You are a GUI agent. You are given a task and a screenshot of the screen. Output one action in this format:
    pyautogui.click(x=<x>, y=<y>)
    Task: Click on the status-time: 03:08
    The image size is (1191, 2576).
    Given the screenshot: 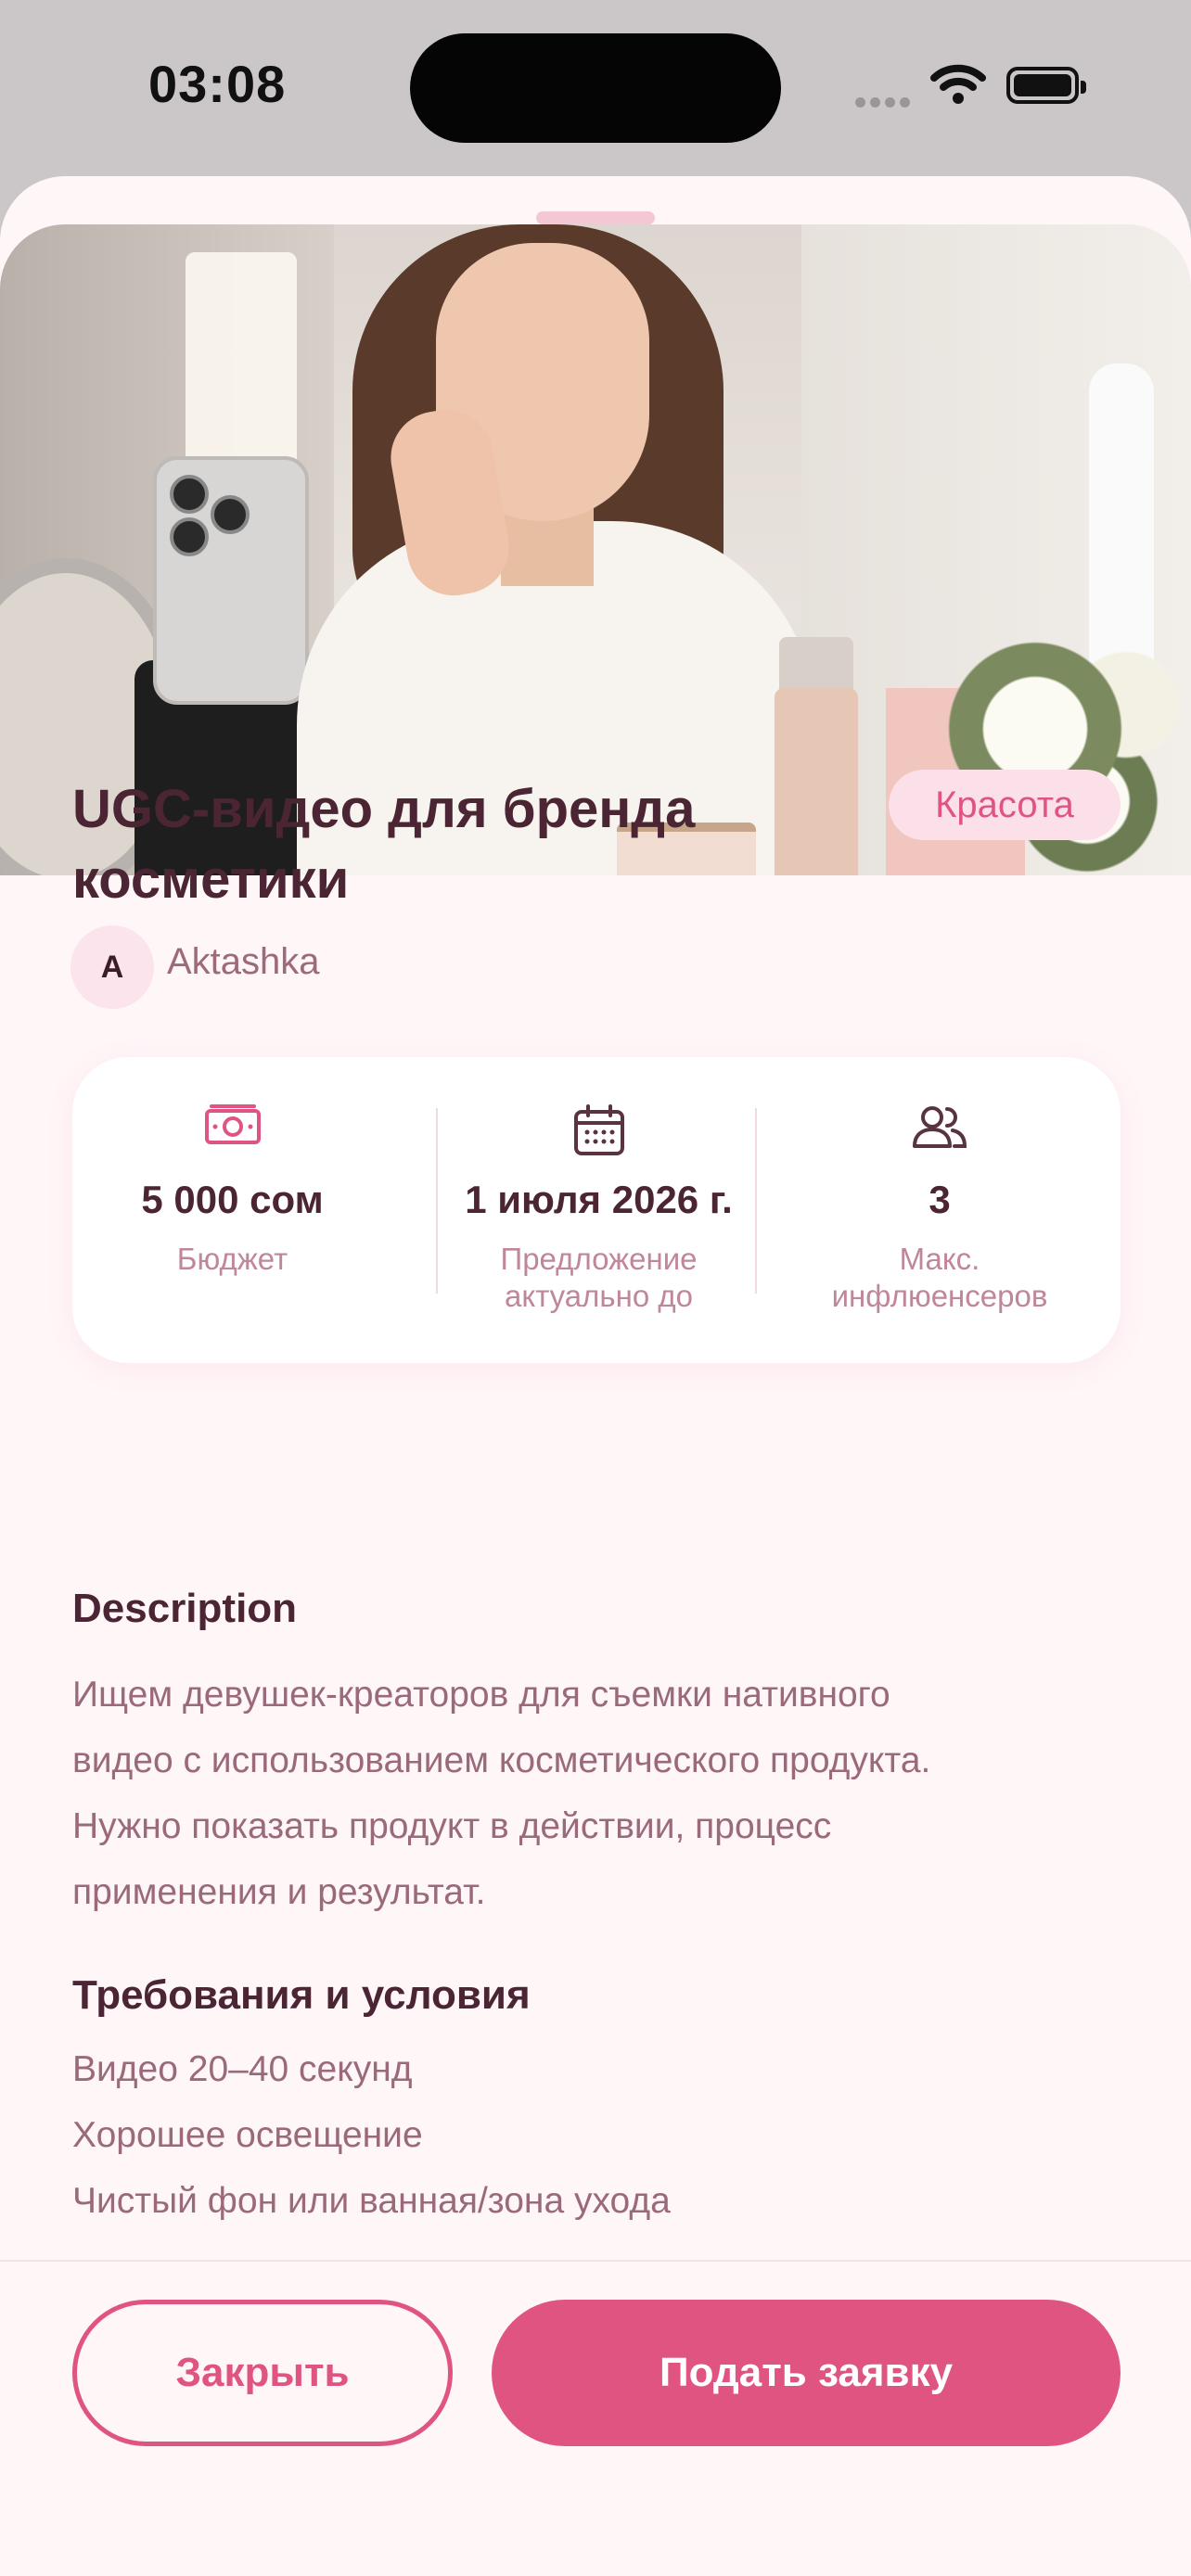 What is the action you would take?
    pyautogui.click(x=217, y=84)
    